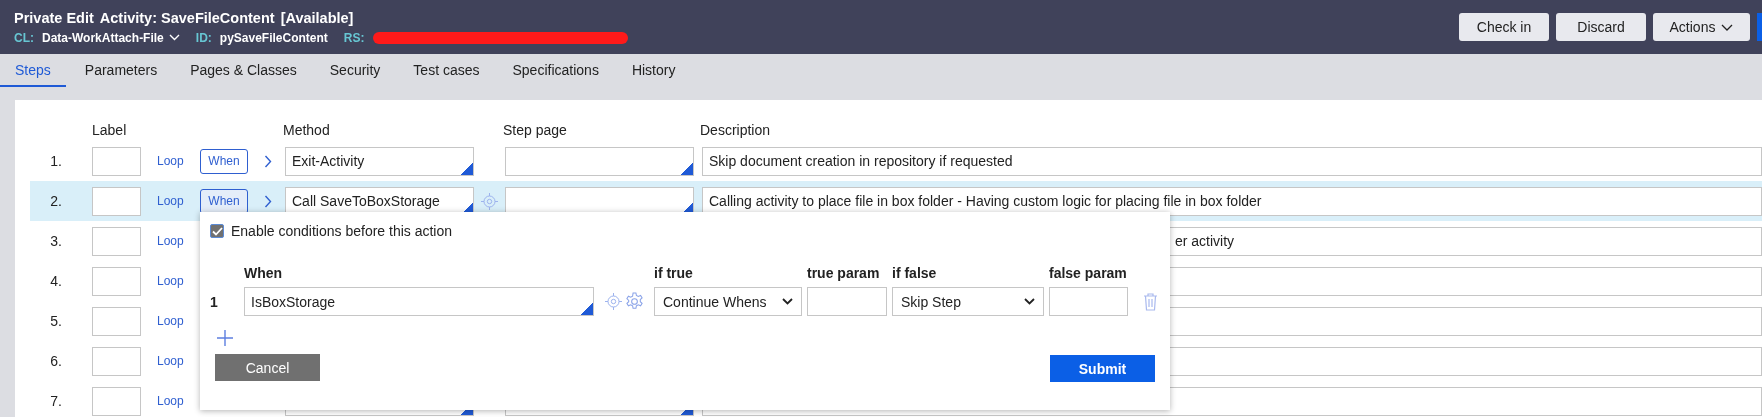 The width and height of the screenshot is (1762, 417). Describe the element at coordinates (1088, 301) in the screenshot. I see `false-param-field` at that location.